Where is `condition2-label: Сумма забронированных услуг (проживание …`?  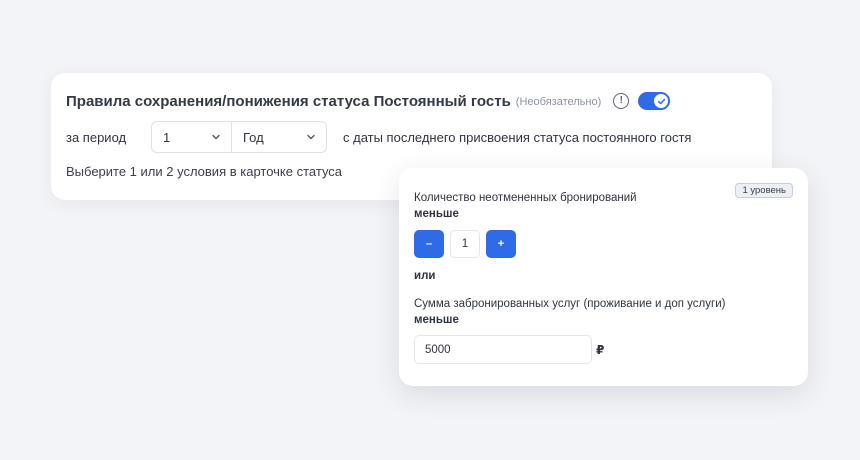 condition2-label: Сумма забронированных услуг (проживание … is located at coordinates (570, 304).